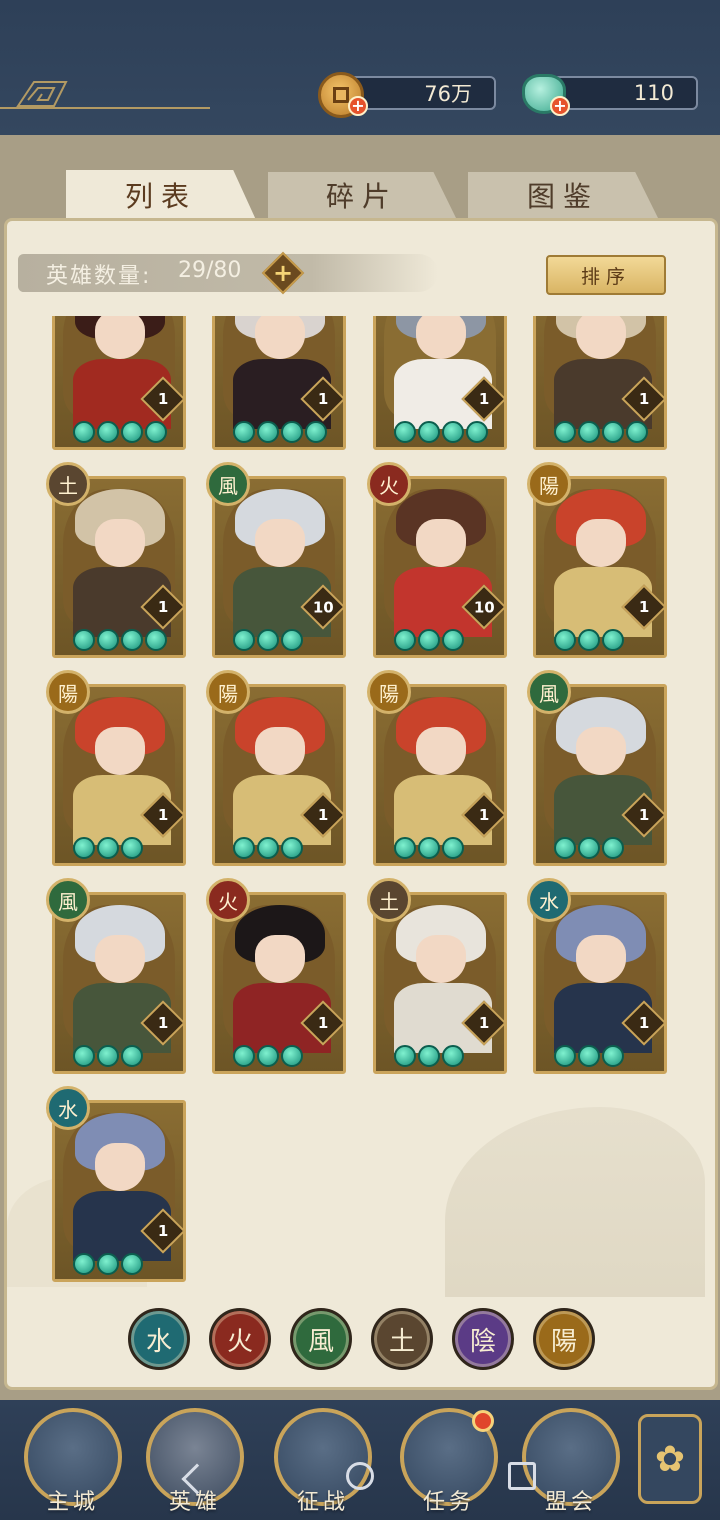 Image resolution: width=720 pixels, height=1520 pixels. Describe the element at coordinates (228, 900) in the screenshot. I see `element-badge: 火` at that location.